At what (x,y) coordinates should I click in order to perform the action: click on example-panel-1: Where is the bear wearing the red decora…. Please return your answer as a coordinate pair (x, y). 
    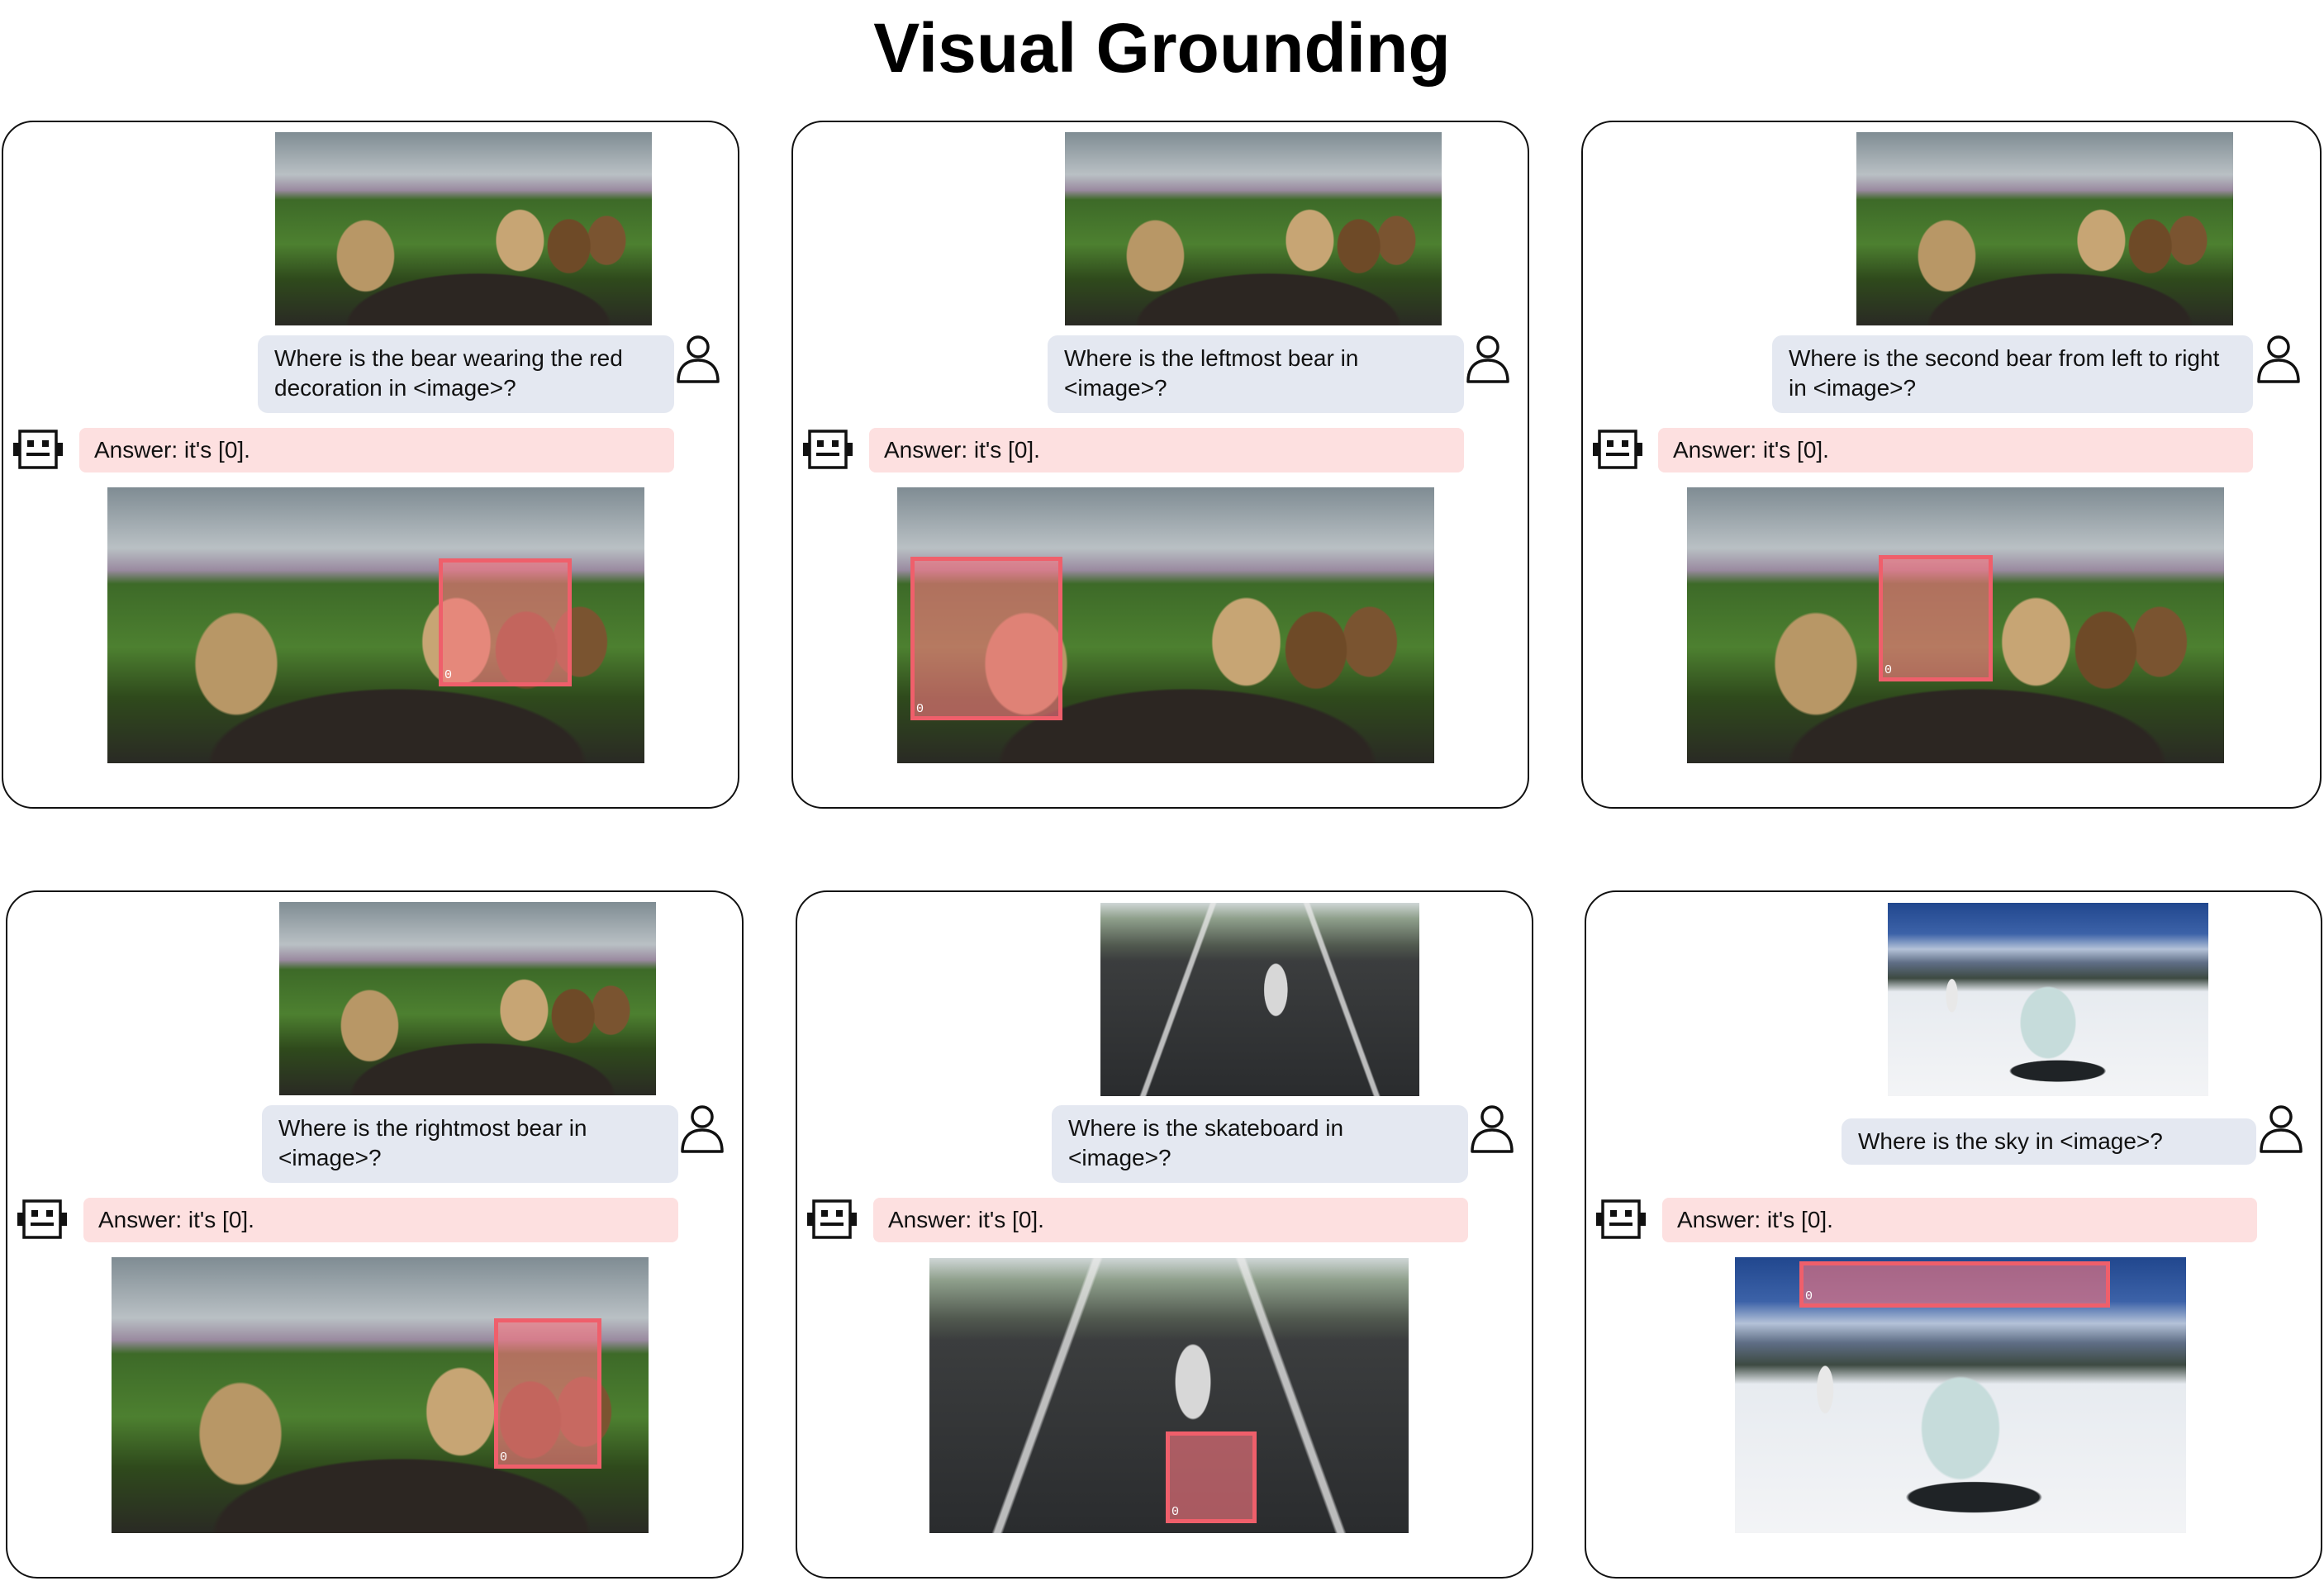
    Looking at the image, I should click on (371, 465).